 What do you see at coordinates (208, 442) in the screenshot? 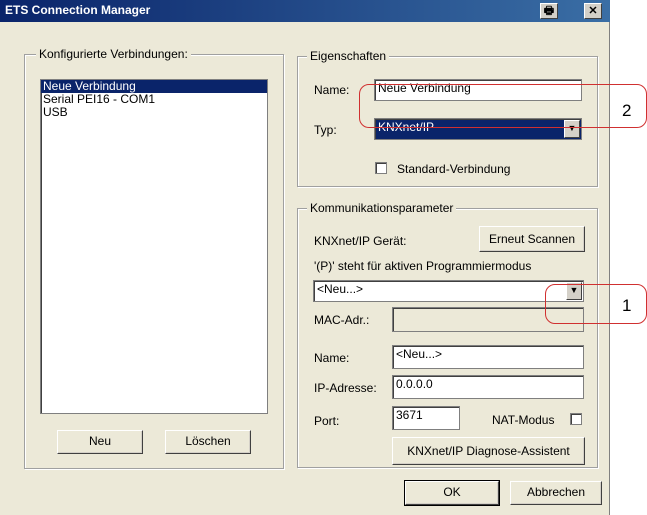
I see `delete-button: Löschen` at bounding box center [208, 442].